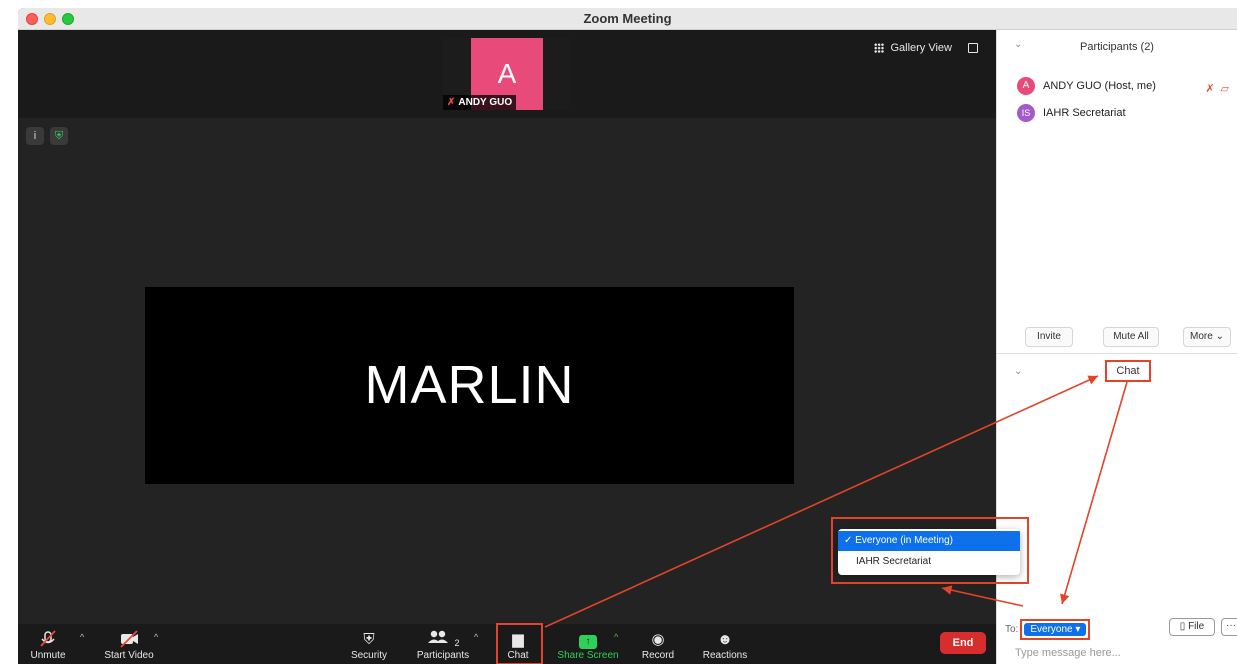  Describe the element at coordinates (1201, 336) in the screenshot. I see `more-label: More` at that location.